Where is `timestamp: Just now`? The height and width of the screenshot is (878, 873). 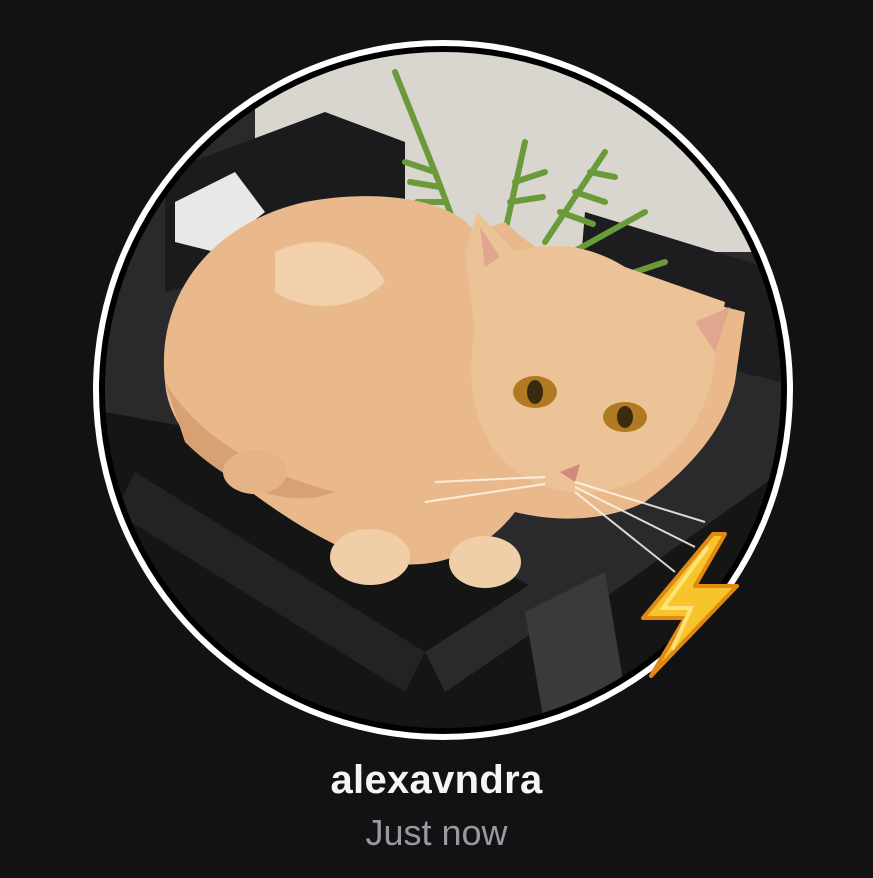
timestamp: Just now is located at coordinates (436, 832).